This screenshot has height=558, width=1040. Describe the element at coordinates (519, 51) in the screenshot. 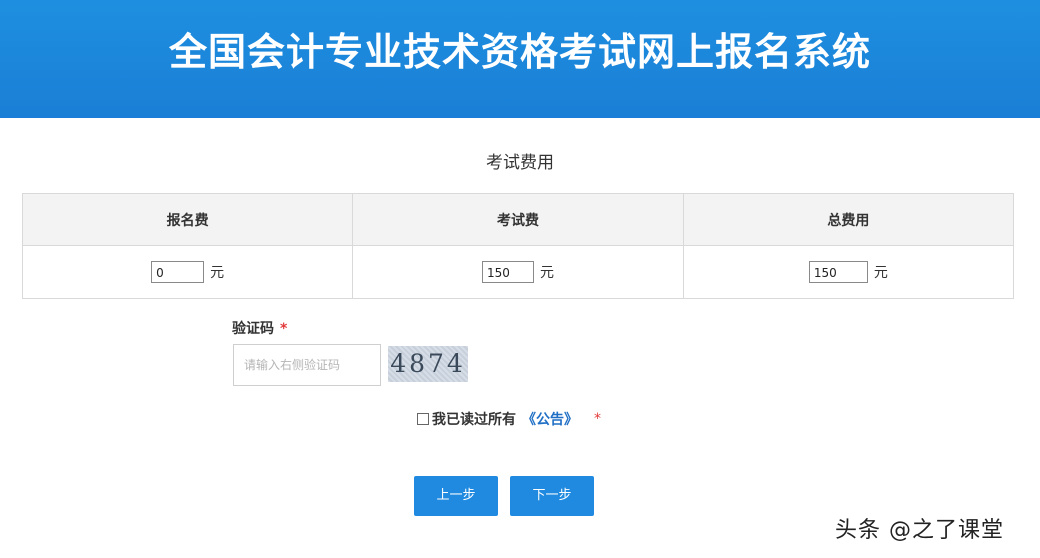

I see `page-title: 全国会计专业技术资格考试网上报名系统` at that location.